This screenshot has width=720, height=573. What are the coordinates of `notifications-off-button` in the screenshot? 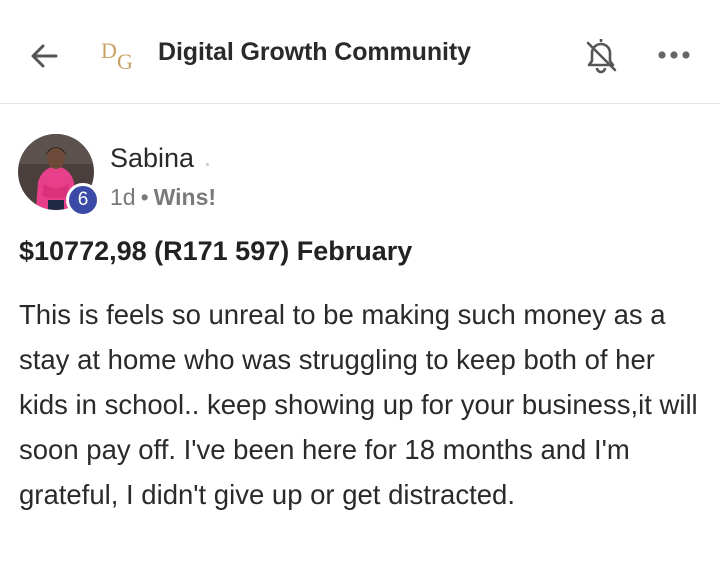 It's located at (601, 55).